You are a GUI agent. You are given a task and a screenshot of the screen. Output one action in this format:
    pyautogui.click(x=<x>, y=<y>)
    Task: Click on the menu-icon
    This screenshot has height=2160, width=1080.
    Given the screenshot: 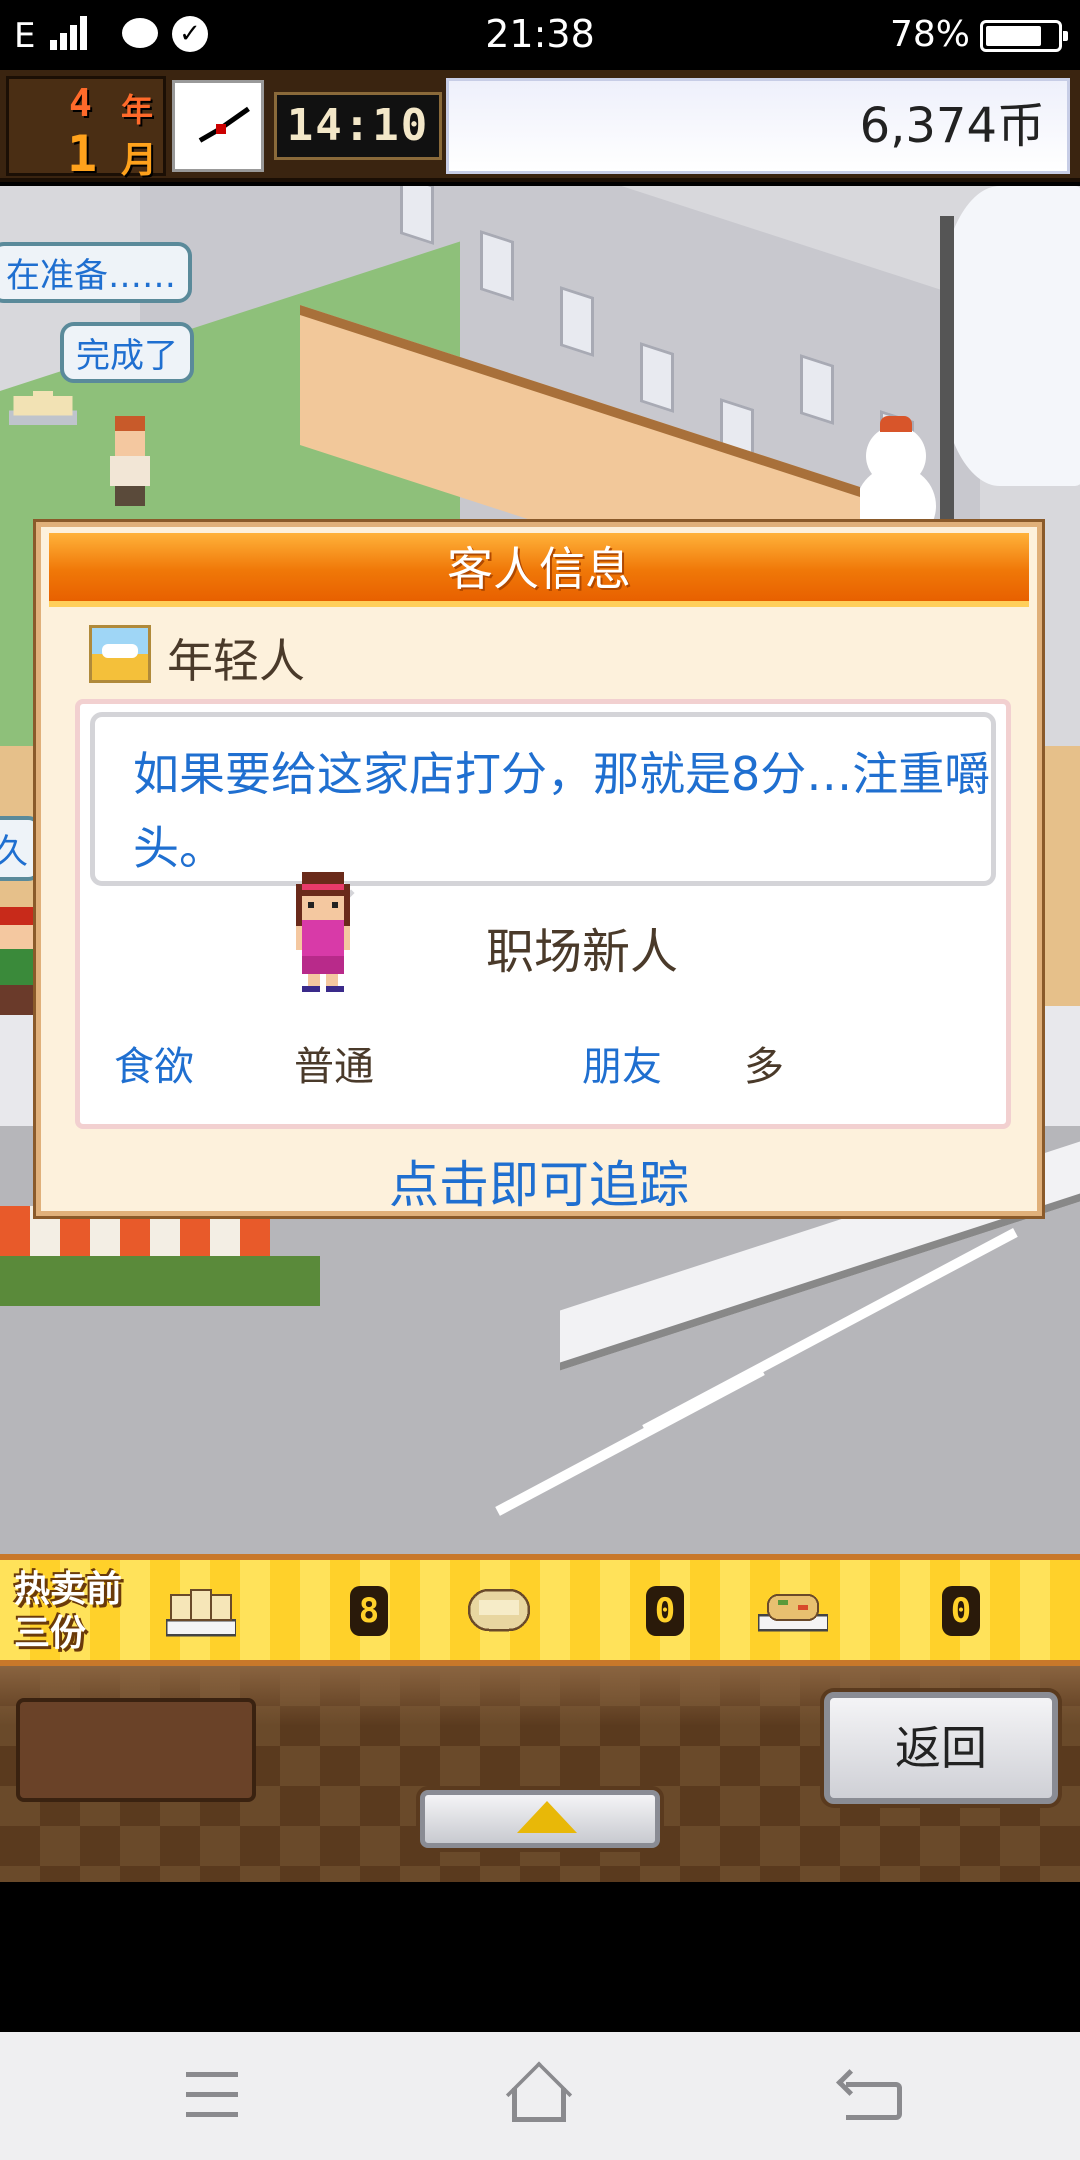 What is the action you would take?
    pyautogui.click(x=214, y=2097)
    